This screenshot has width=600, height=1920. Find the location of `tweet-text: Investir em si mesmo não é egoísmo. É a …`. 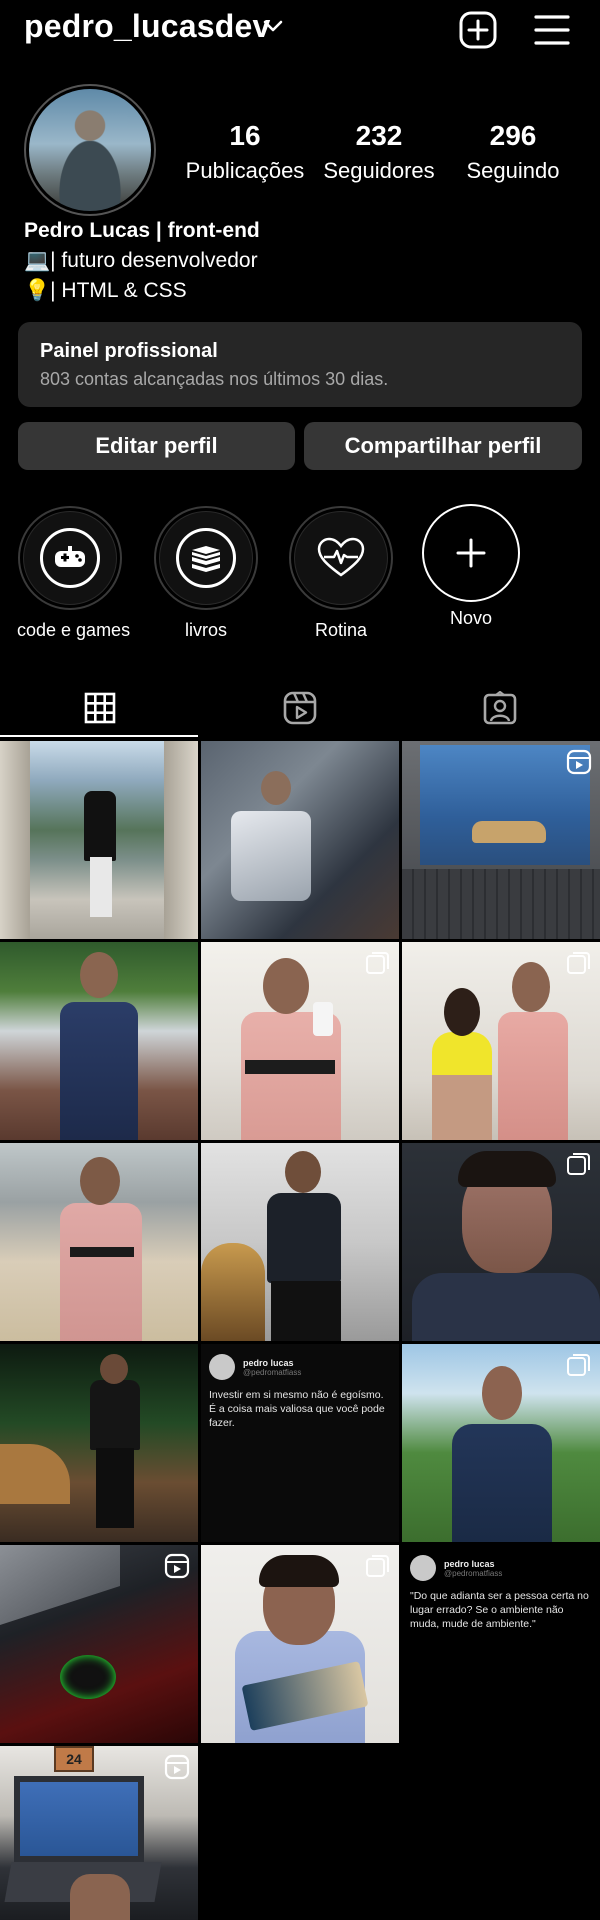

tweet-text: Investir em si mesmo não é egoísmo. É a … is located at coordinates (297, 1409).